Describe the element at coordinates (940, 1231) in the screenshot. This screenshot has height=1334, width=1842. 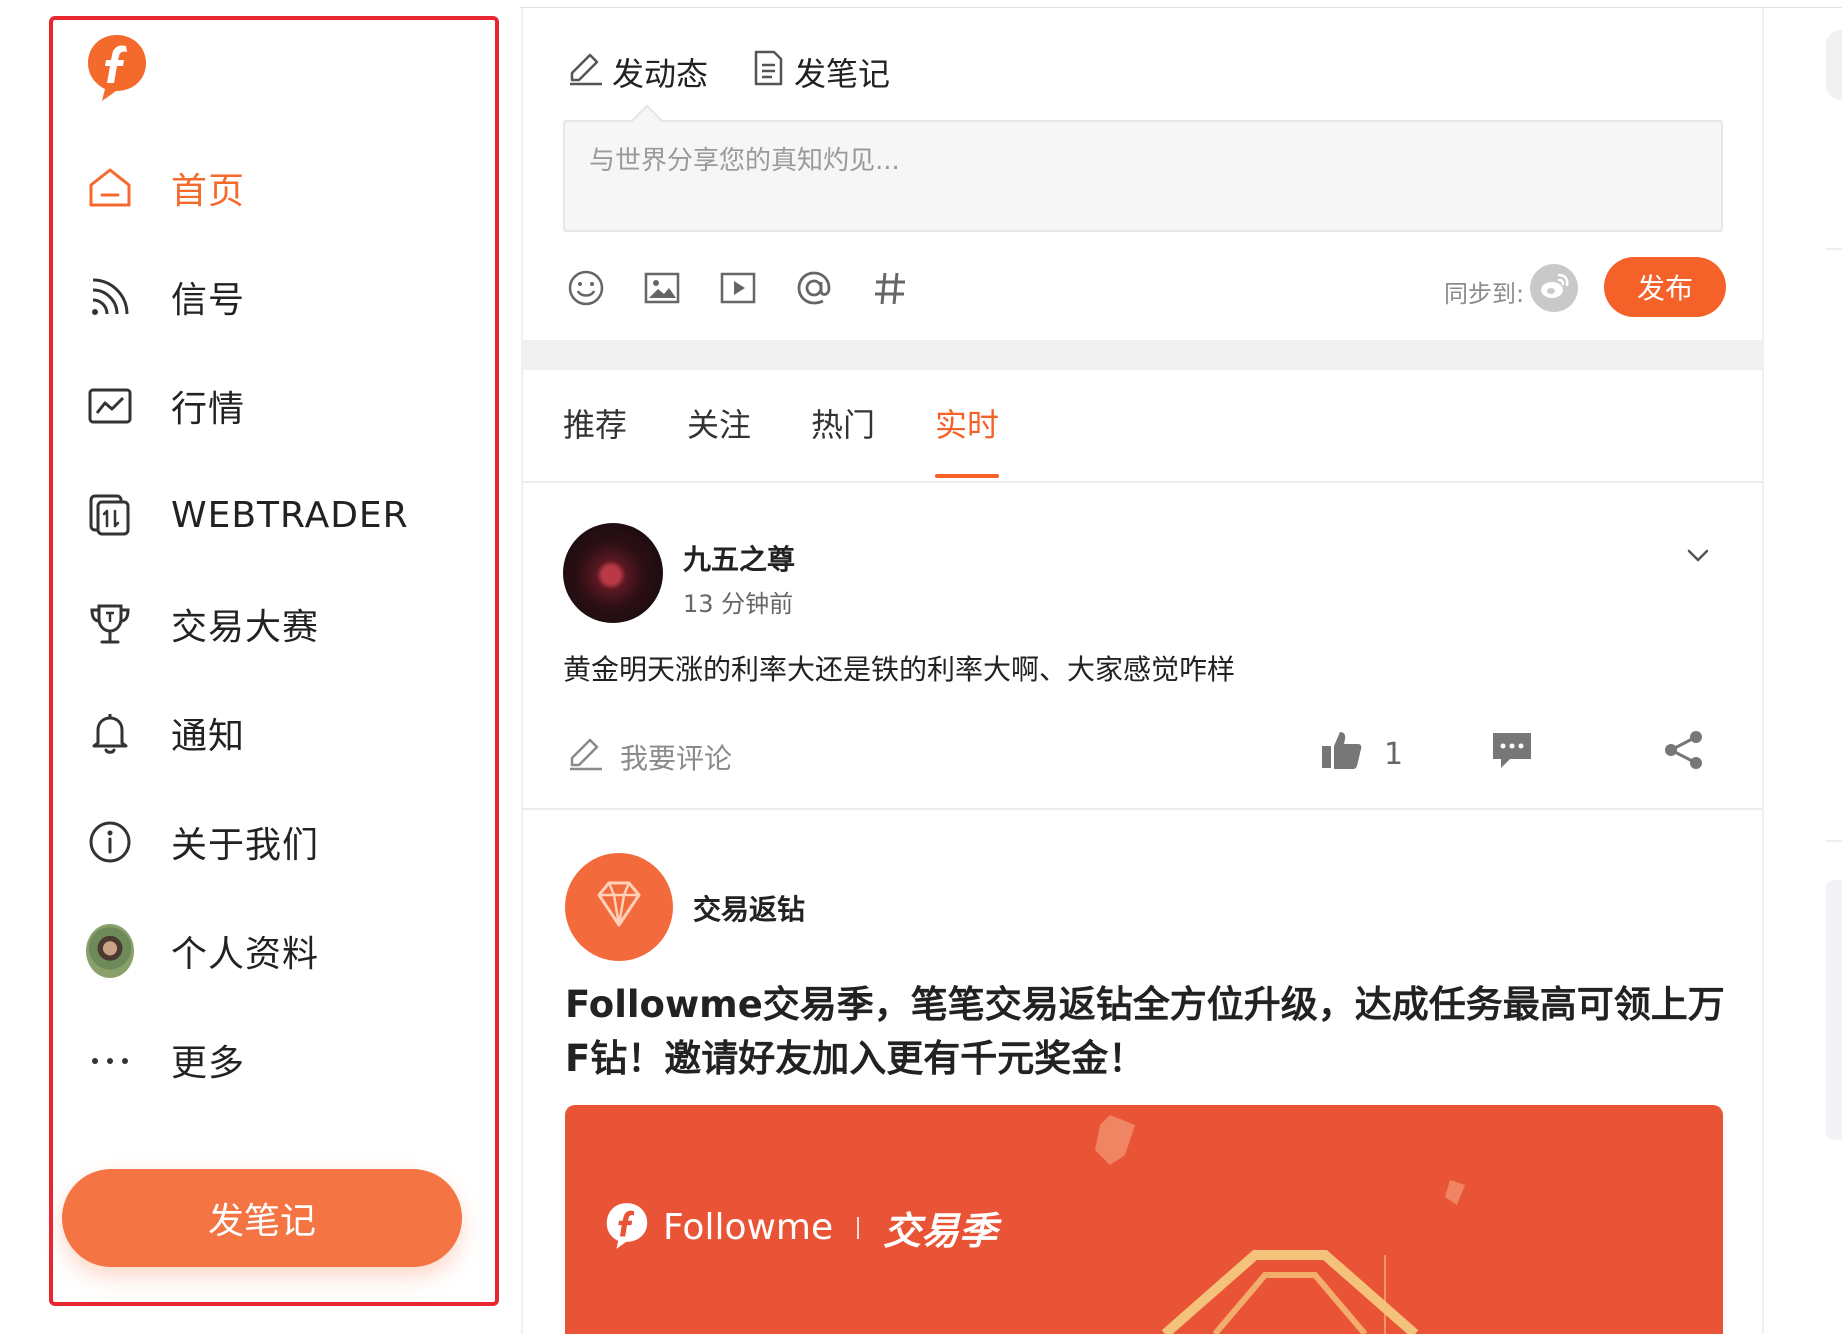
I see `banner-title: 交易季` at that location.